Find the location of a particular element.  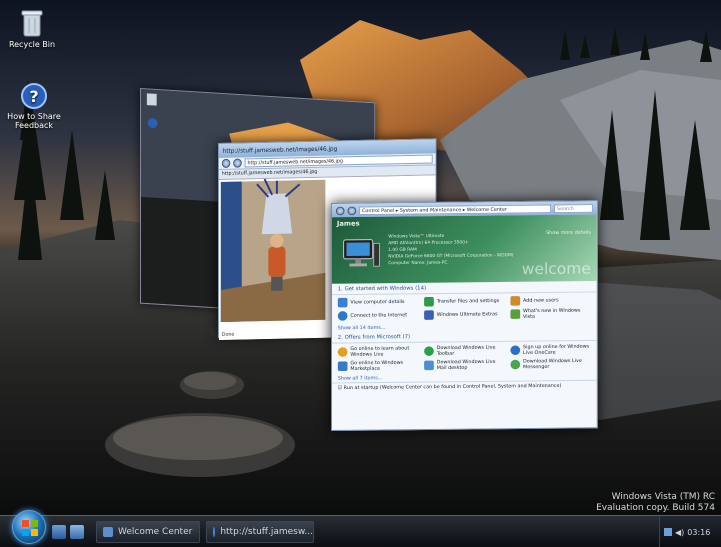

extras-icon is located at coordinates (429, 315).